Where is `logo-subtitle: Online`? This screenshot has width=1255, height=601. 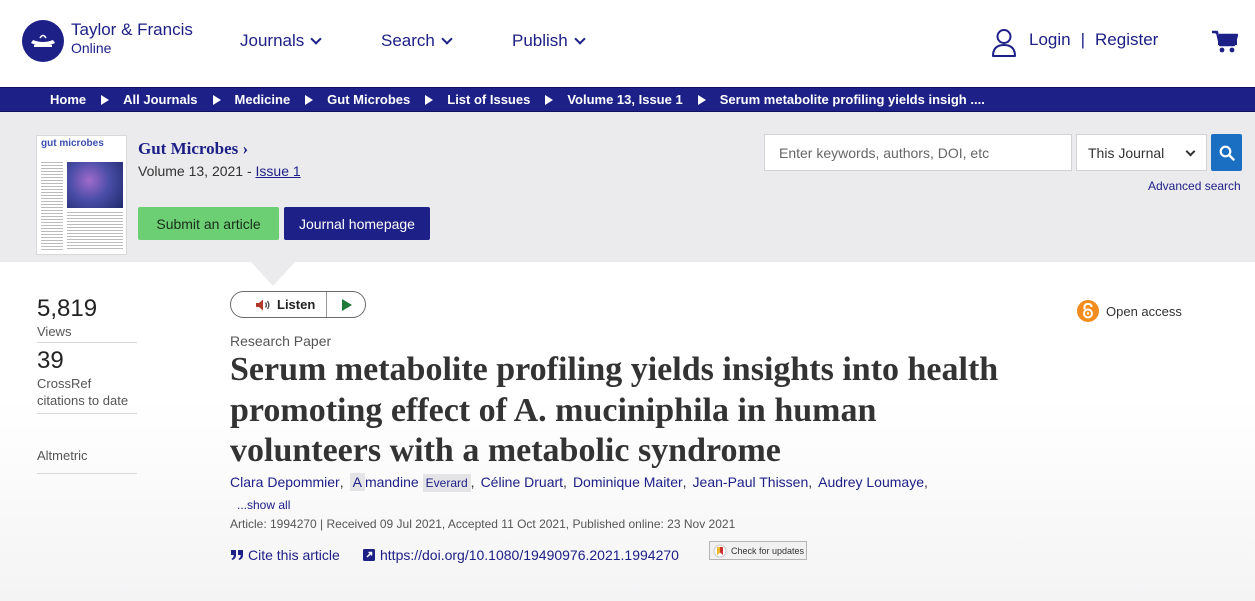 logo-subtitle: Online is located at coordinates (91, 48).